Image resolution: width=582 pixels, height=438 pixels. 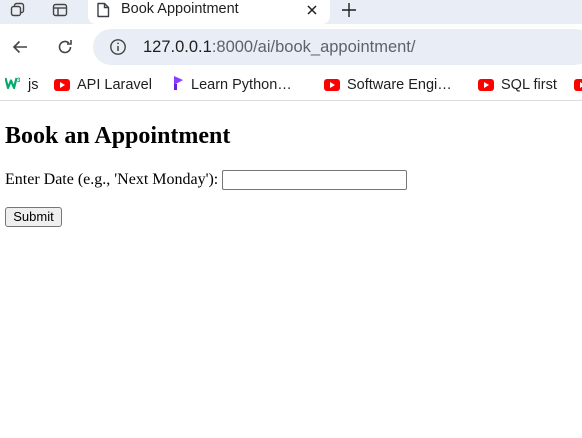 What do you see at coordinates (12, 85) in the screenshot?
I see `w3schools-icon: 3` at bounding box center [12, 85].